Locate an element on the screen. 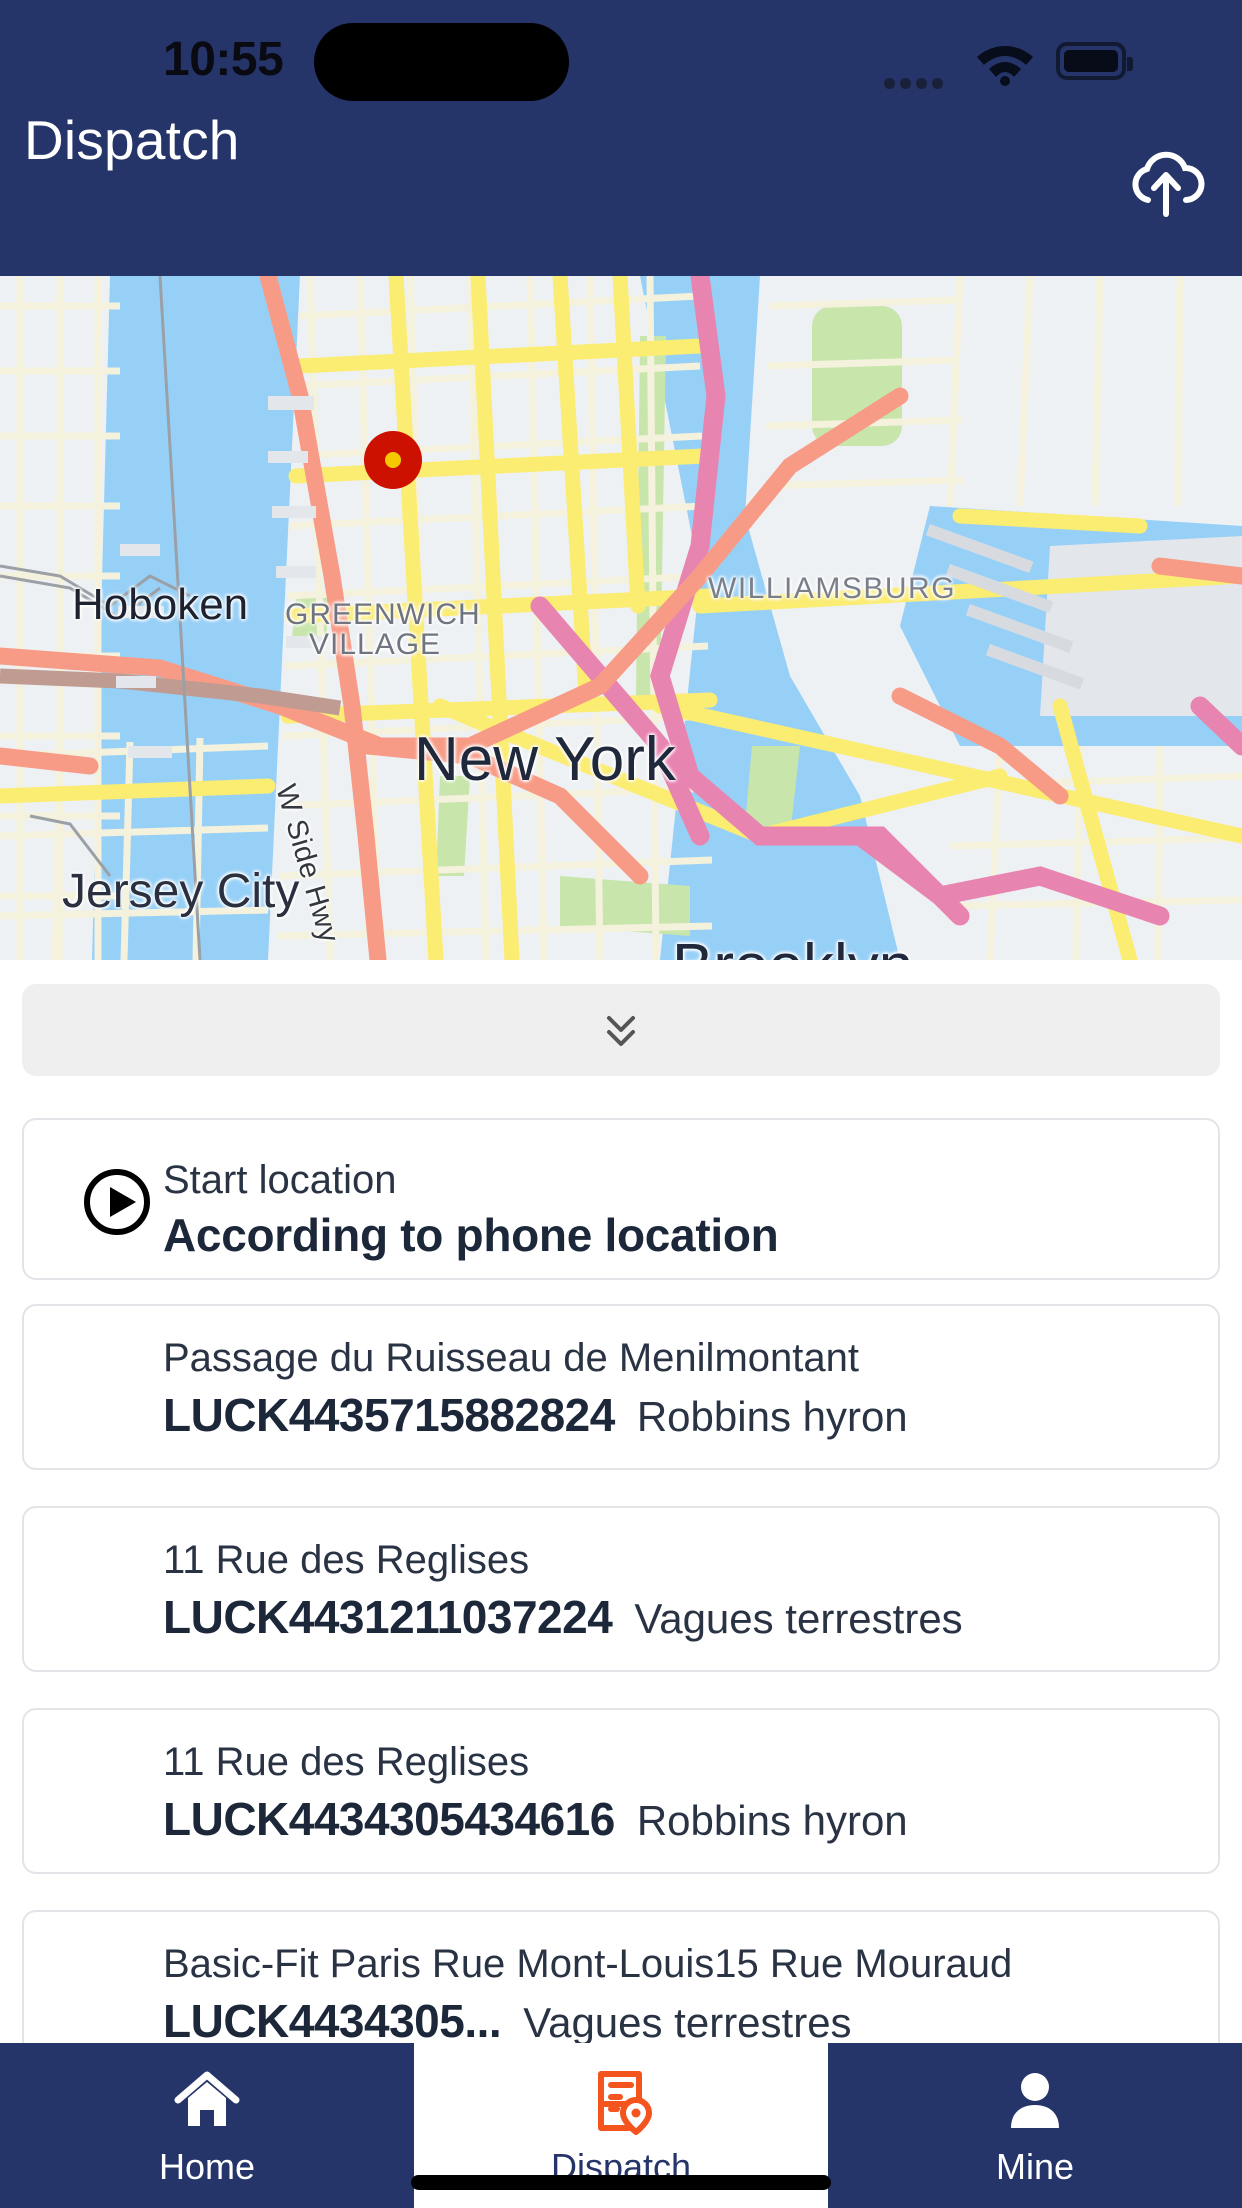 The width and height of the screenshot is (1242, 2208). order-meta: LUCK4435715882824 Robbins hyron is located at coordinates (535, 1415).